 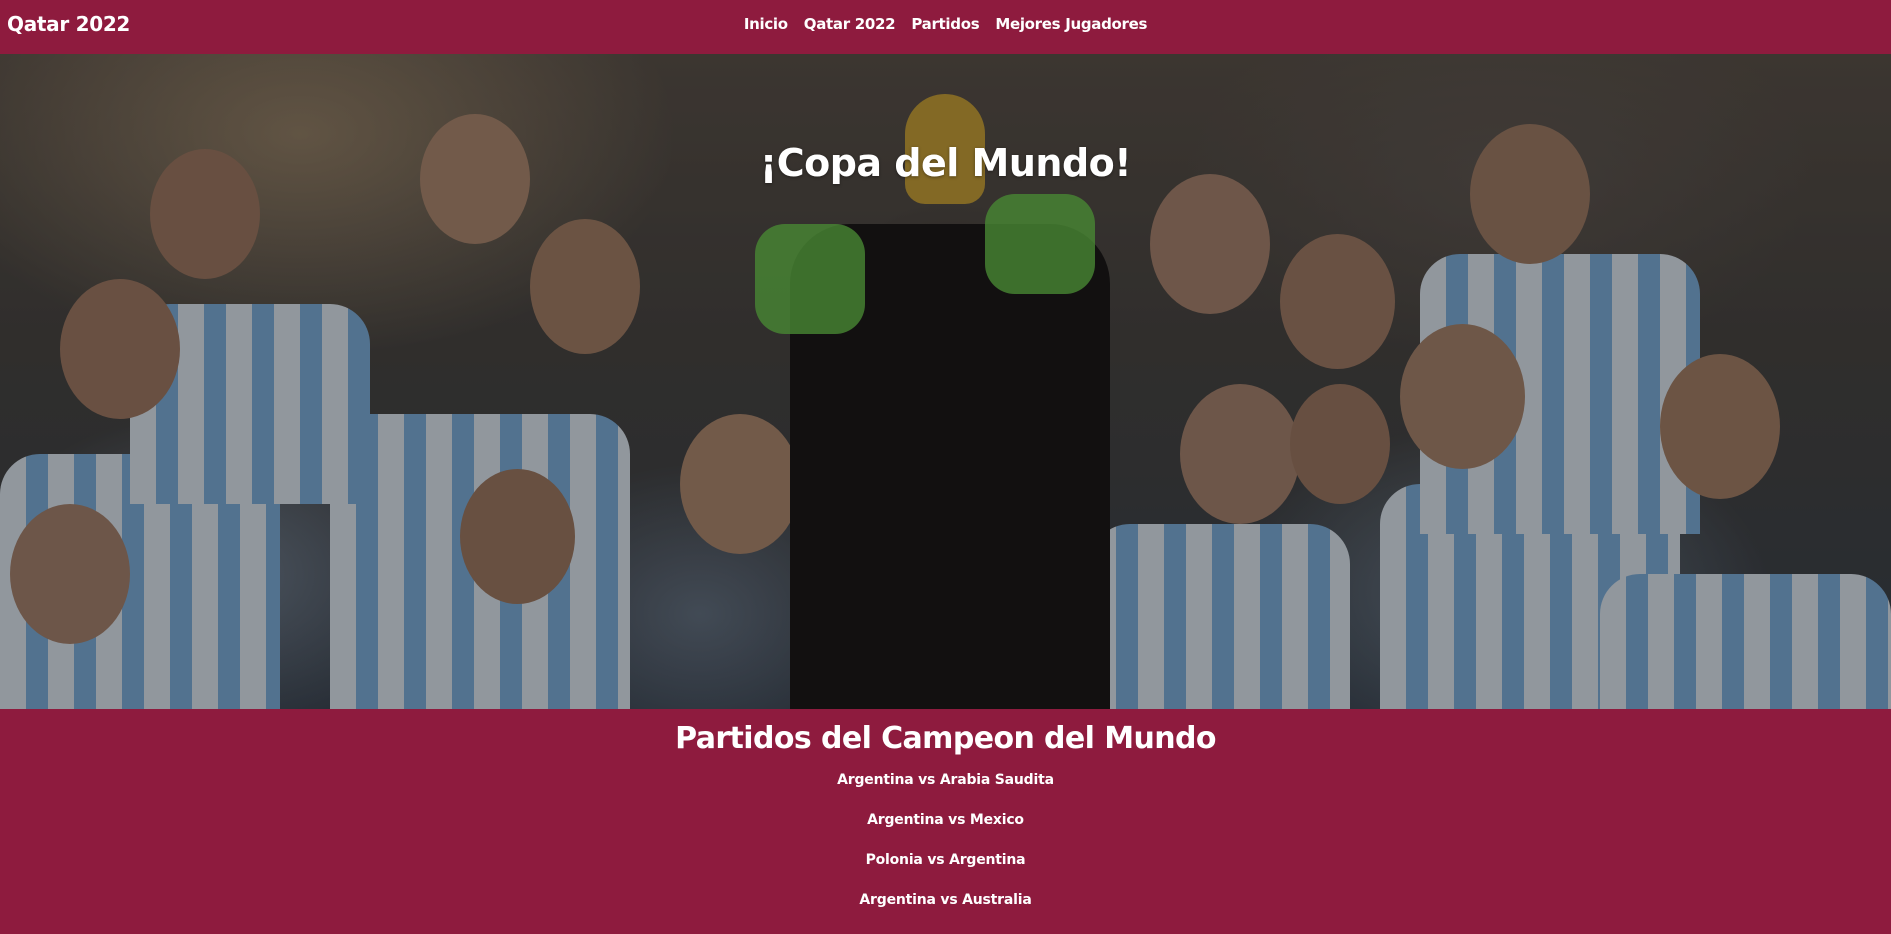 What do you see at coordinates (945, 163) in the screenshot?
I see `hero-title: ¡Copa del Mundo!` at bounding box center [945, 163].